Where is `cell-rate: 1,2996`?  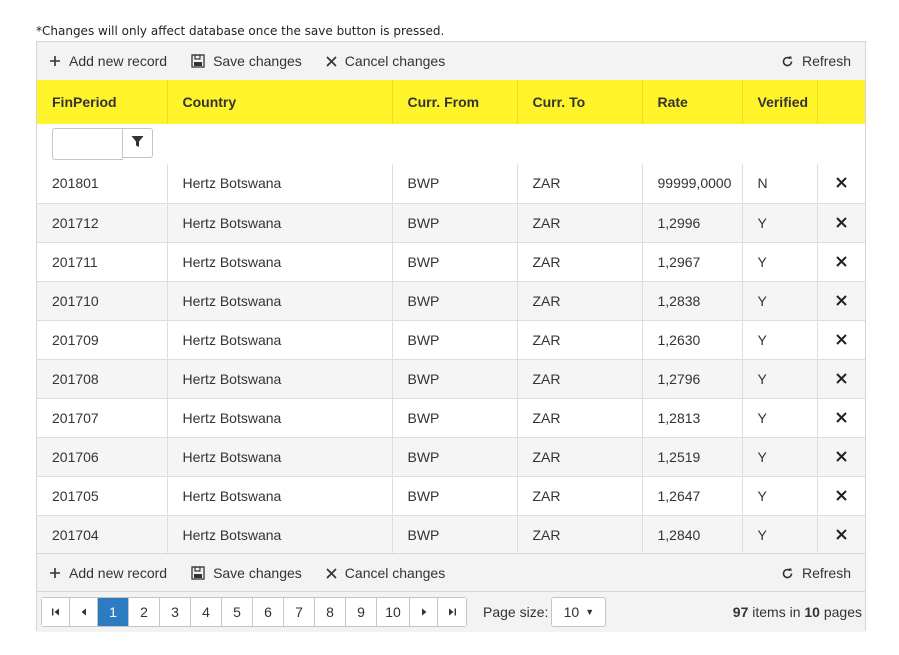 cell-rate: 1,2996 is located at coordinates (692, 223).